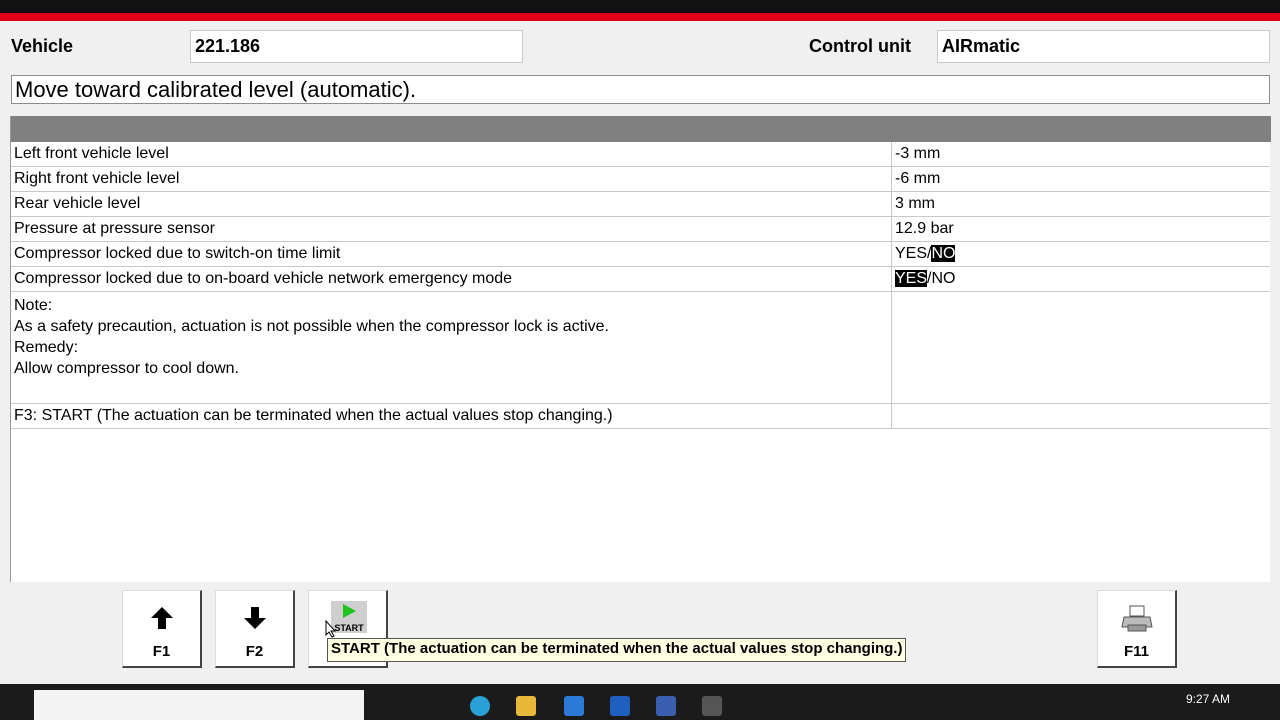  What do you see at coordinates (1080, 179) in the screenshot?
I see `row-value: -6 mm` at bounding box center [1080, 179].